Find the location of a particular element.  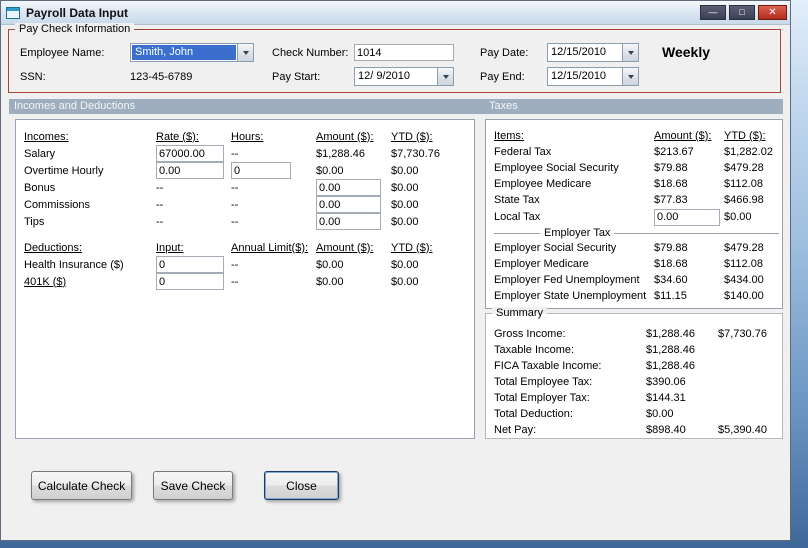

gross-income-ytd: $7,730.76 is located at coordinates (742, 334).